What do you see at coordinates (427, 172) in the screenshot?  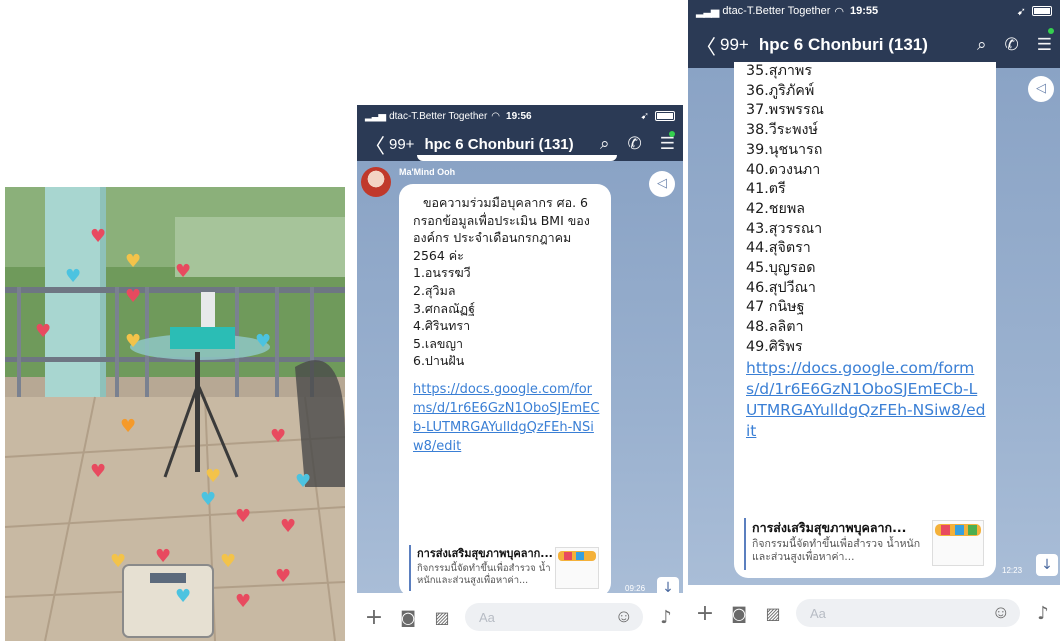 I see `sender-name: Ma'Mind Ooh` at bounding box center [427, 172].